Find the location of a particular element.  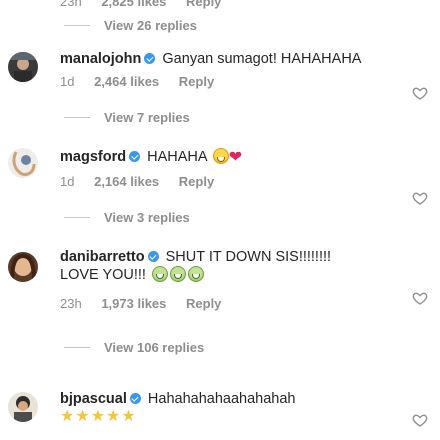

view-replies-label: View 26 replies is located at coordinates (150, 25).